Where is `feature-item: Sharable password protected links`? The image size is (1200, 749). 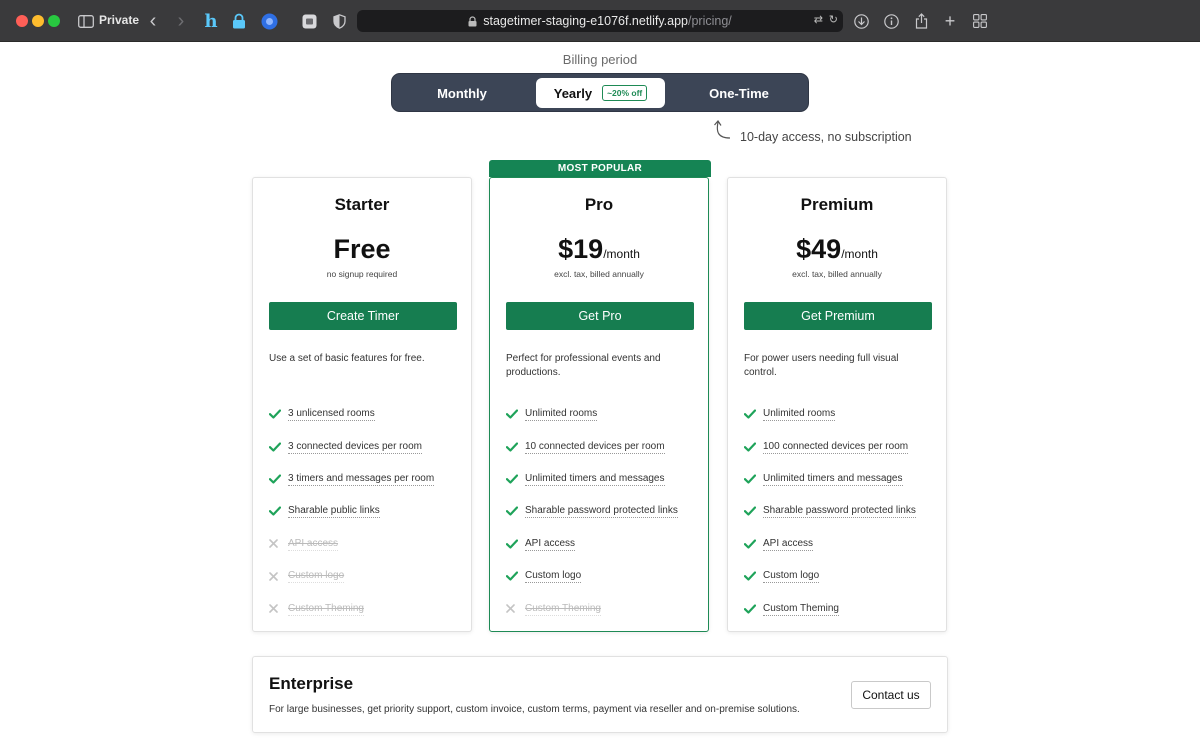
feature-item: Sharable password protected links is located at coordinates (606, 511).